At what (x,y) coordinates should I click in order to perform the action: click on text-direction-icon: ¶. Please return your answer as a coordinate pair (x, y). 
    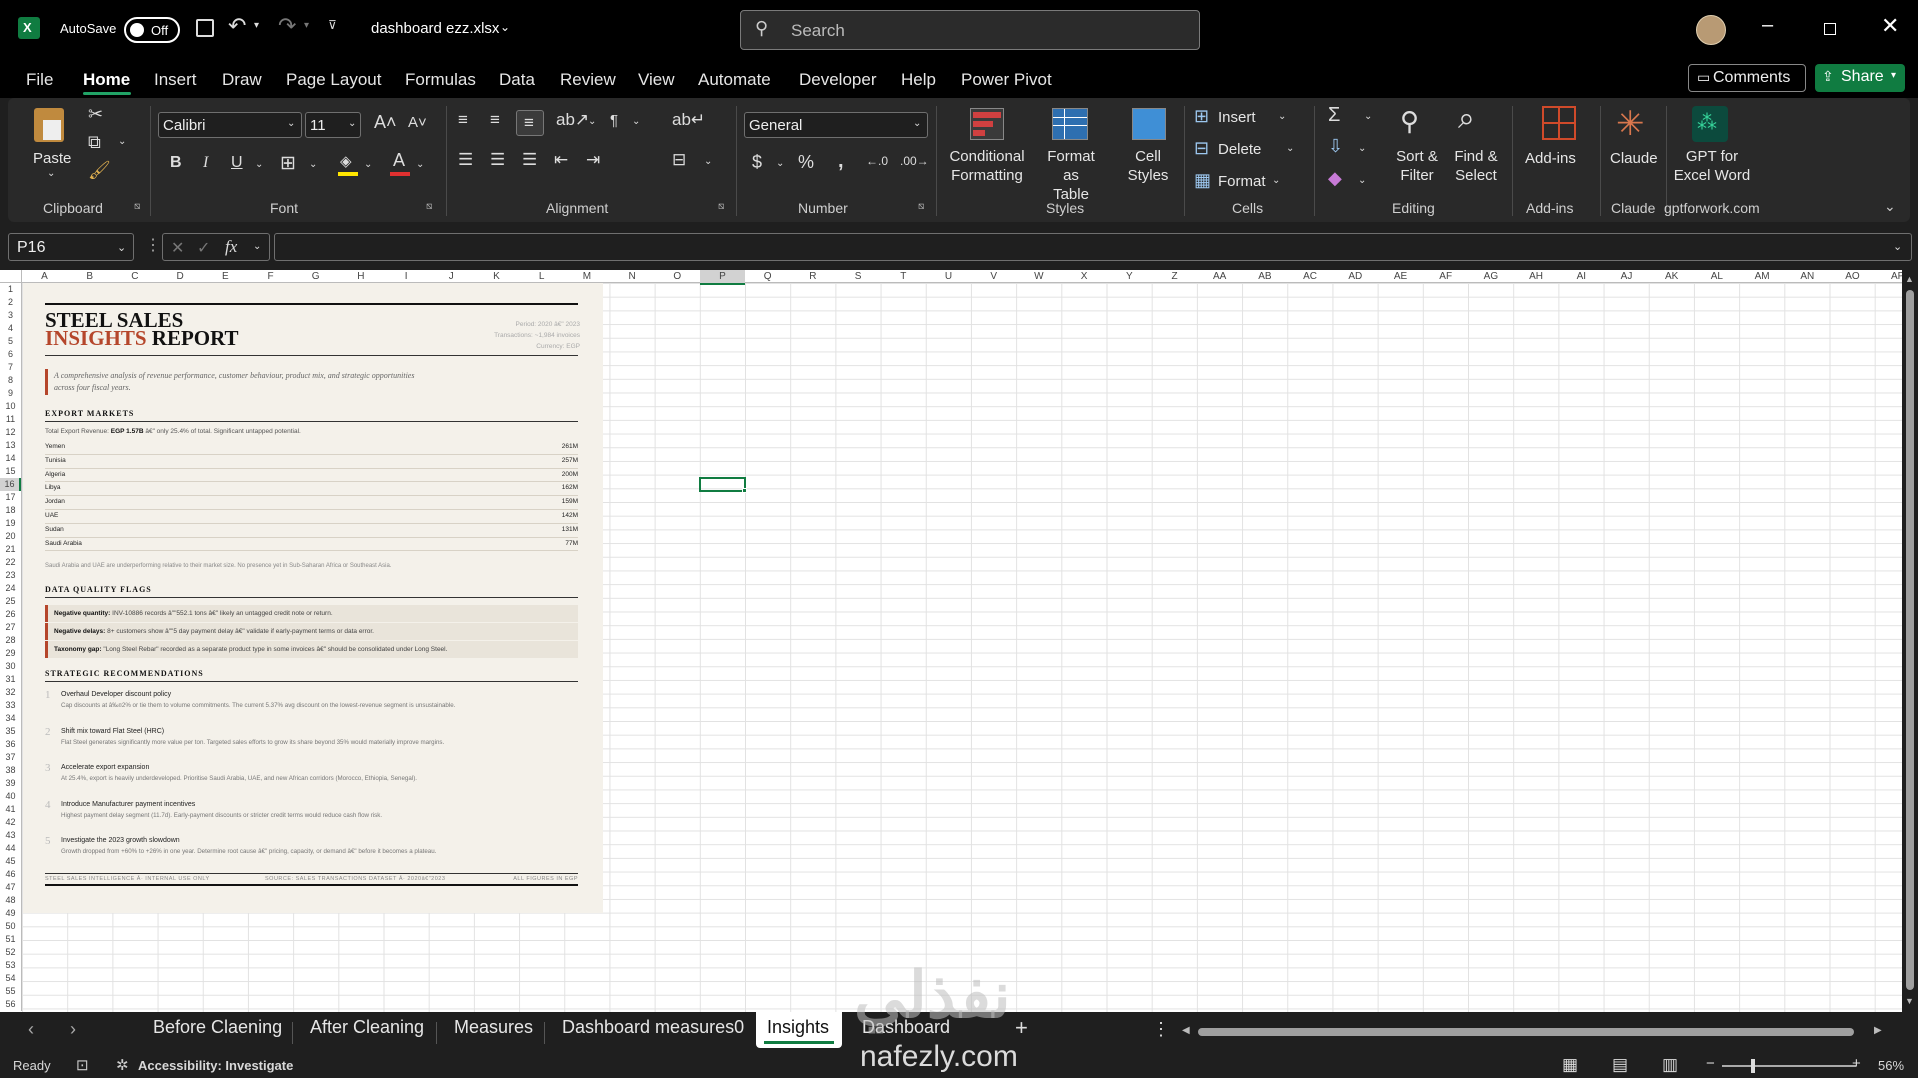
    Looking at the image, I should click on (614, 120).